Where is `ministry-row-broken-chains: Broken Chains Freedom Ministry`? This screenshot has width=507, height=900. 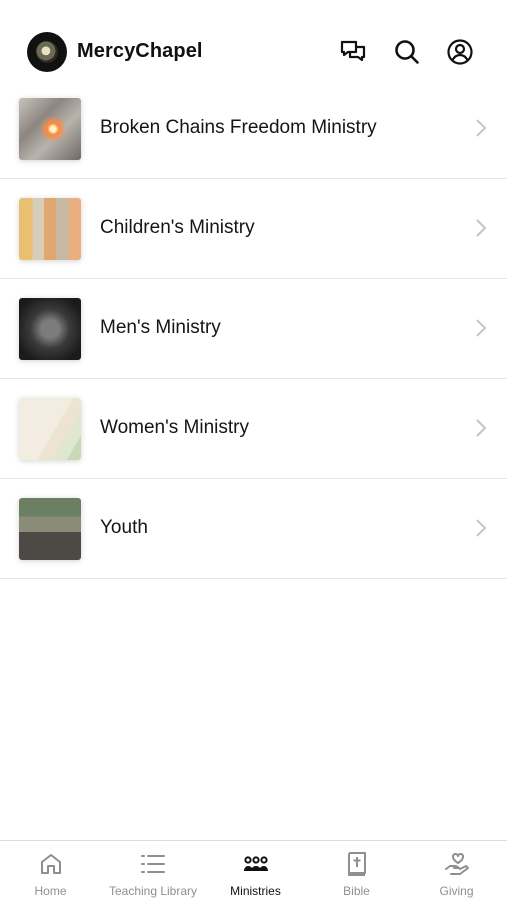
ministry-row-broken-chains: Broken Chains Freedom Ministry is located at coordinates (253, 129).